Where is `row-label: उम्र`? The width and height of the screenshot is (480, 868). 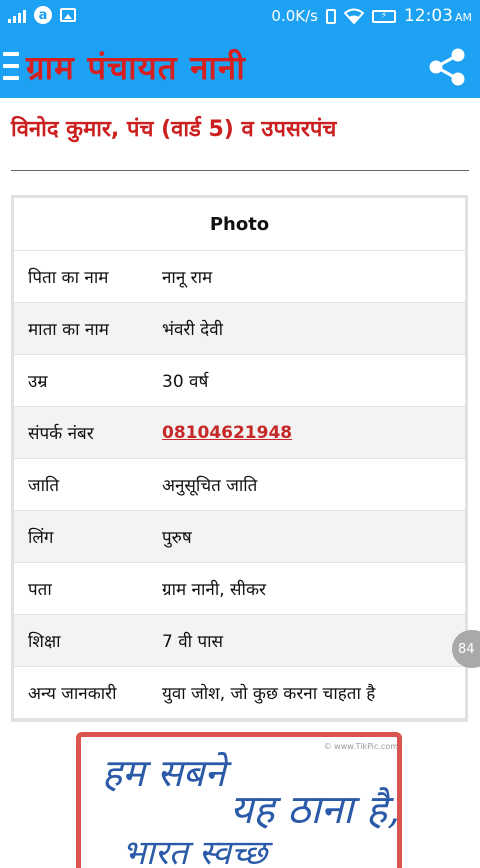
row-label: उम्र is located at coordinates (38, 382).